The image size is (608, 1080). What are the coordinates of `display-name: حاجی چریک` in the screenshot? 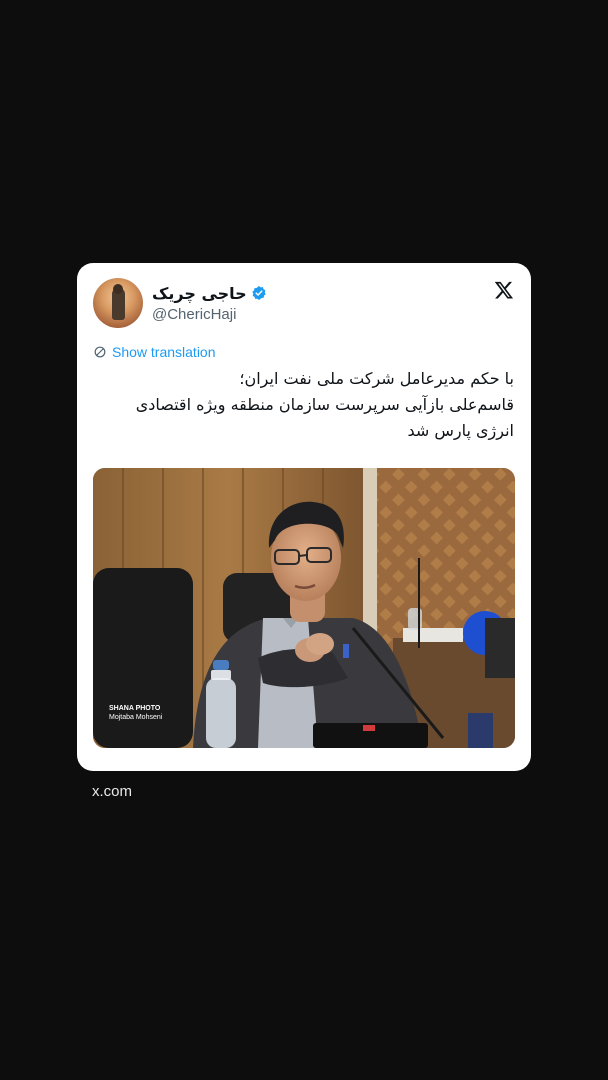 It's located at (199, 293).